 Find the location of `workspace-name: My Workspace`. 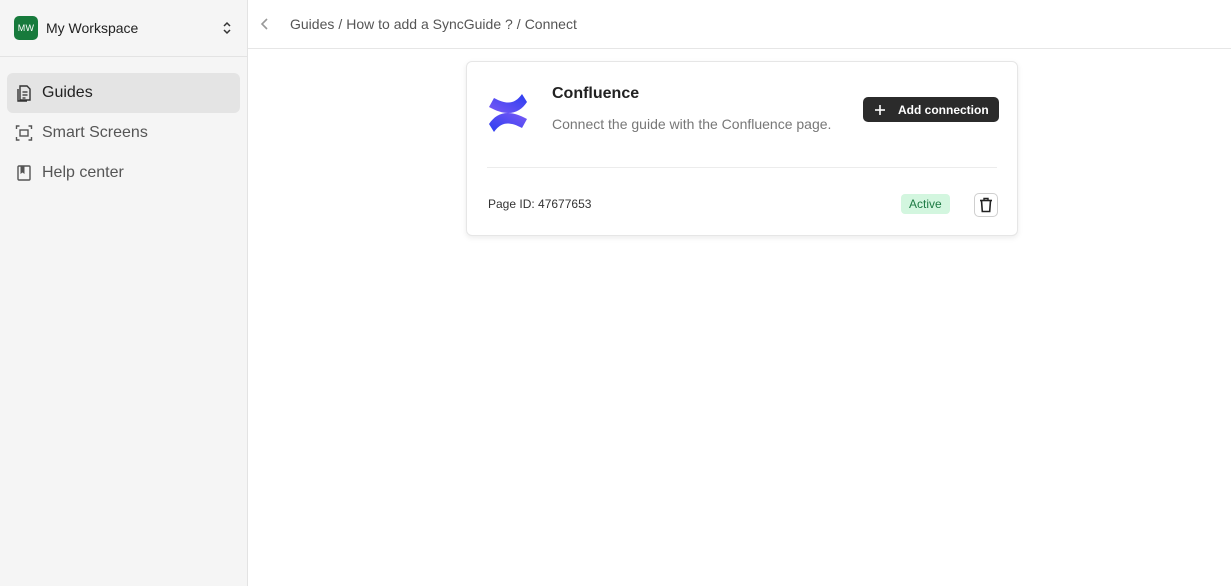

workspace-name: My Workspace is located at coordinates (92, 28).